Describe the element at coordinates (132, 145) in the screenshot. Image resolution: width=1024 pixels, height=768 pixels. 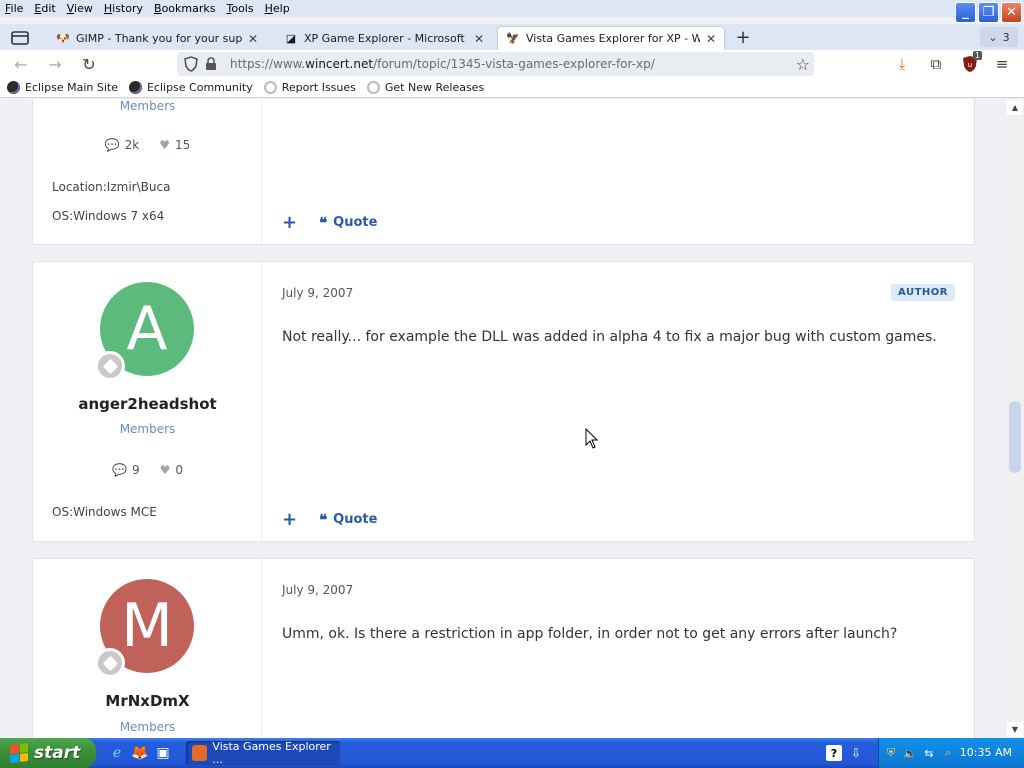
I see `post-count-value: 2k` at that location.